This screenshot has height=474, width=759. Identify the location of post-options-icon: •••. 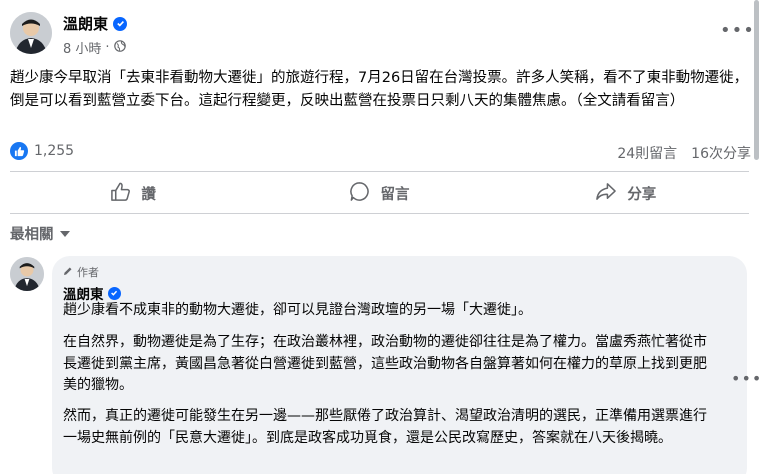
(737, 30).